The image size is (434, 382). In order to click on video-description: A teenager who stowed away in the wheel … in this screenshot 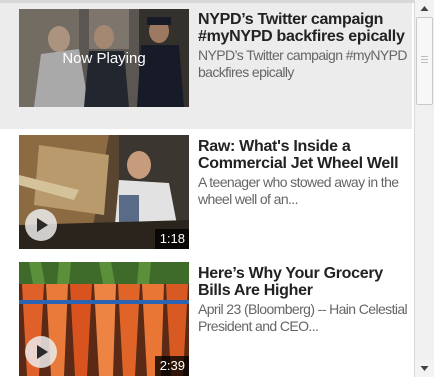, I will do `click(298, 190)`.